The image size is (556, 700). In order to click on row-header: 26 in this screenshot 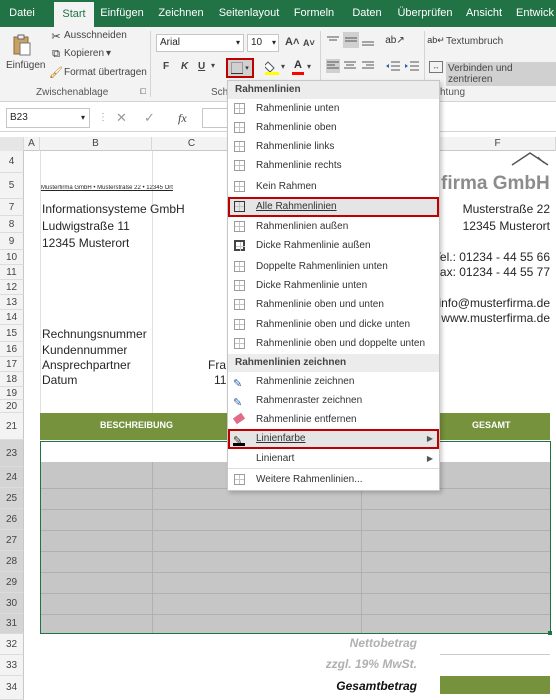, I will do `click(12, 519)`.